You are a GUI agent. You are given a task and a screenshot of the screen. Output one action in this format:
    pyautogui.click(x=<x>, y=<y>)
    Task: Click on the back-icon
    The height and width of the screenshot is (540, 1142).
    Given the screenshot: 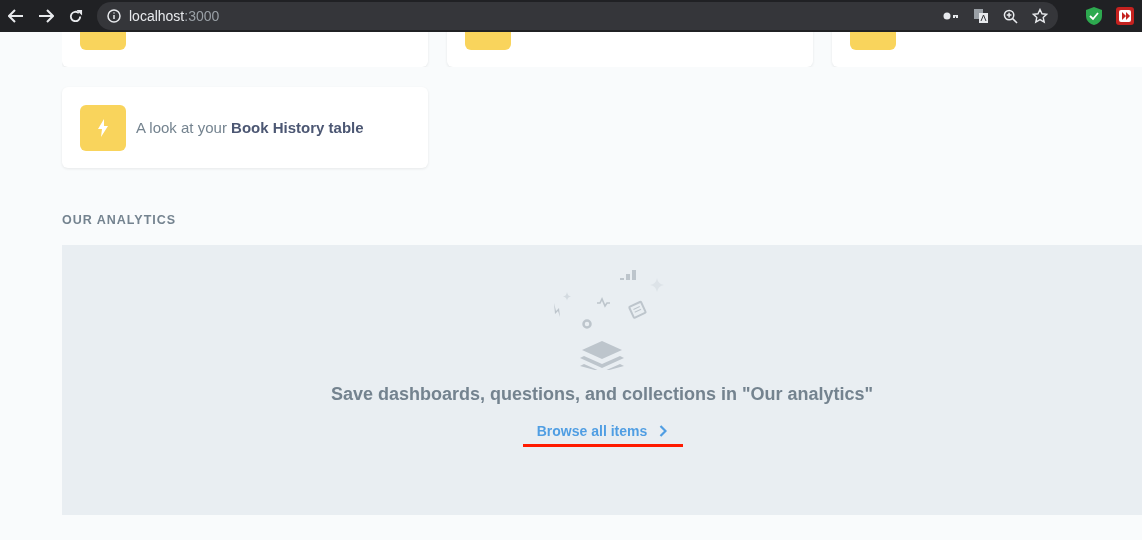 What is the action you would take?
    pyautogui.click(x=16, y=16)
    